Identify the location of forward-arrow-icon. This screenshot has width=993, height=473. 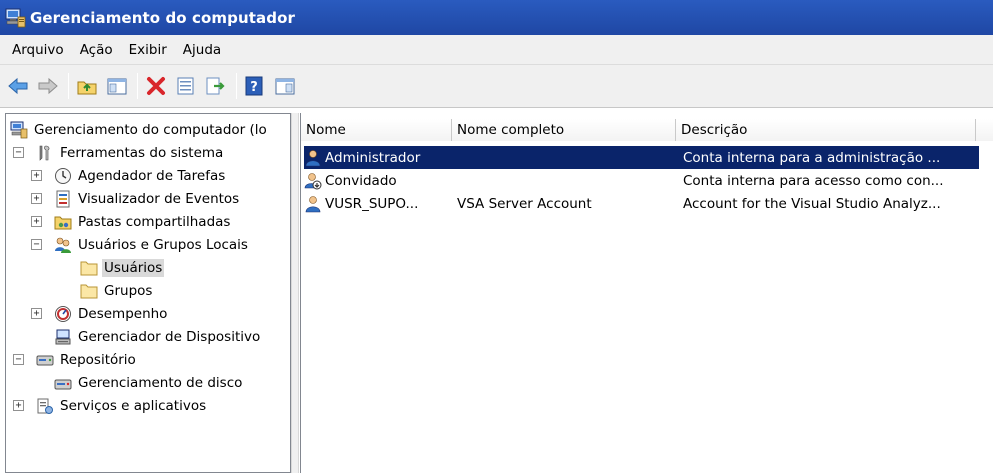
(48, 86).